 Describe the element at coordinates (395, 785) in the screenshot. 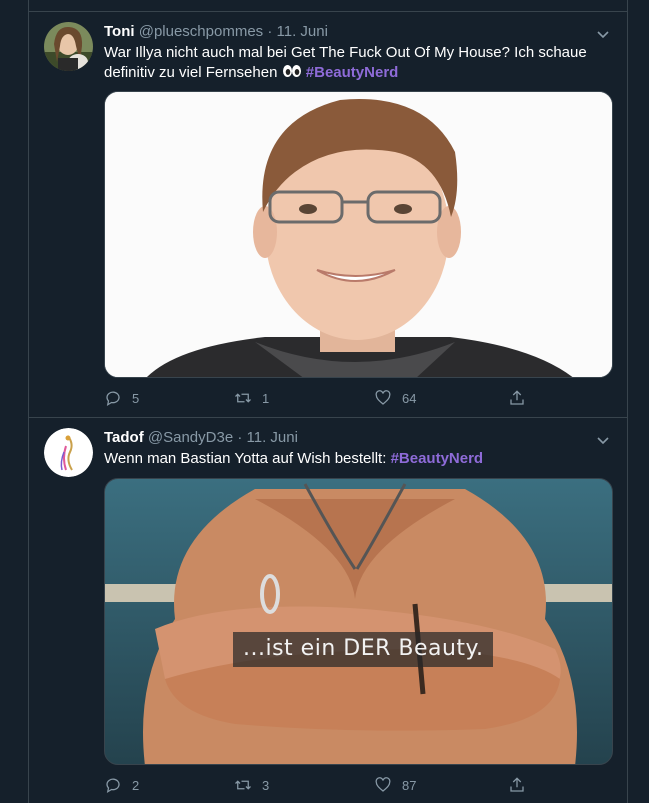

I see `like-button: 87` at that location.